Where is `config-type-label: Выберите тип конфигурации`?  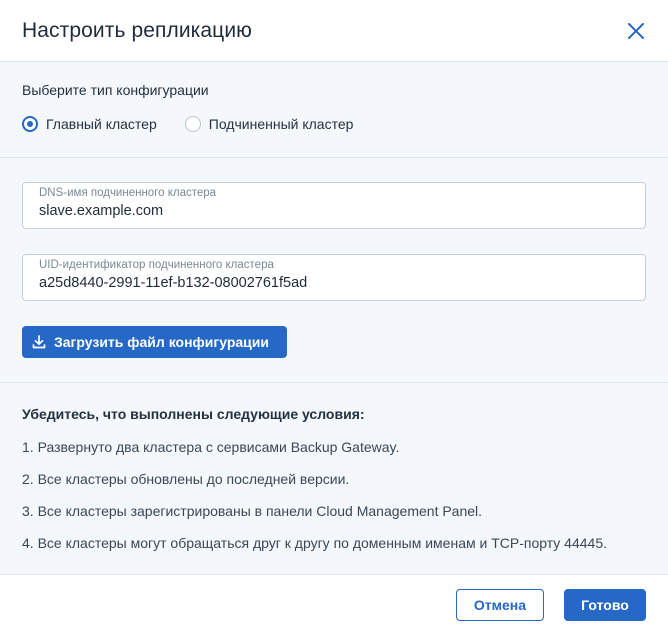
config-type-label: Выберите тип конфигурации is located at coordinates (115, 90).